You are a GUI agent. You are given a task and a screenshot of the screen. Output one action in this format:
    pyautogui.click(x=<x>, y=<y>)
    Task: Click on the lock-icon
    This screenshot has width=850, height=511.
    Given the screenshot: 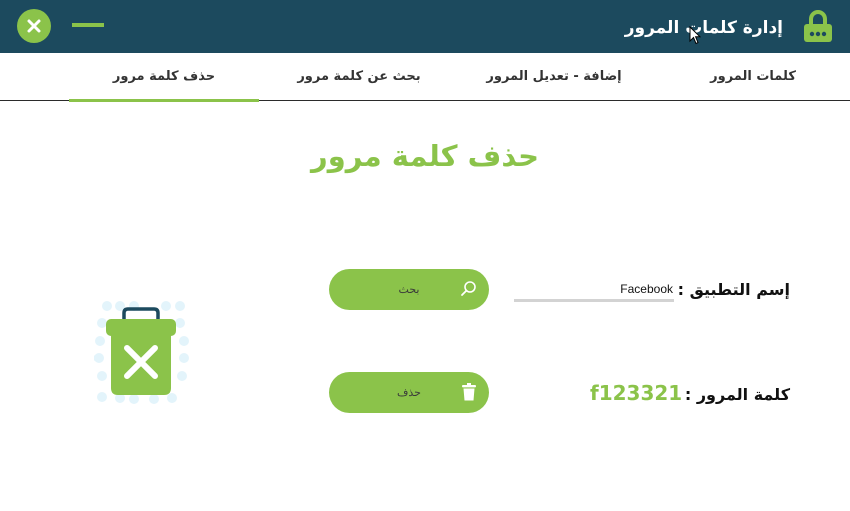 What is the action you would take?
    pyautogui.click(x=818, y=26)
    